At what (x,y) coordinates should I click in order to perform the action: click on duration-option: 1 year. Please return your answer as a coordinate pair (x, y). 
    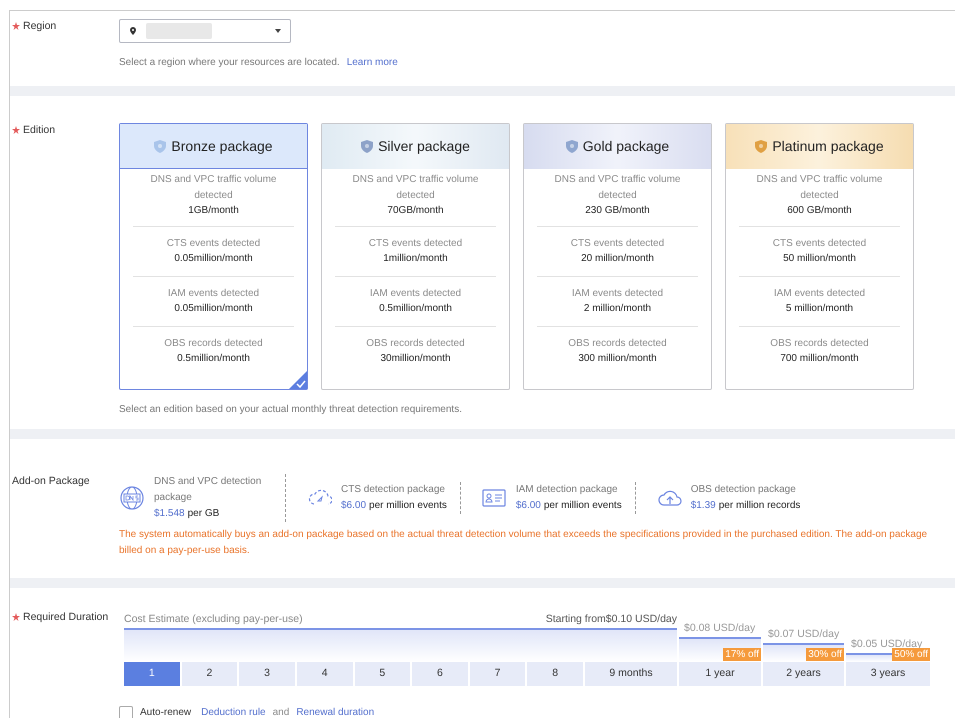
    Looking at the image, I should click on (720, 674).